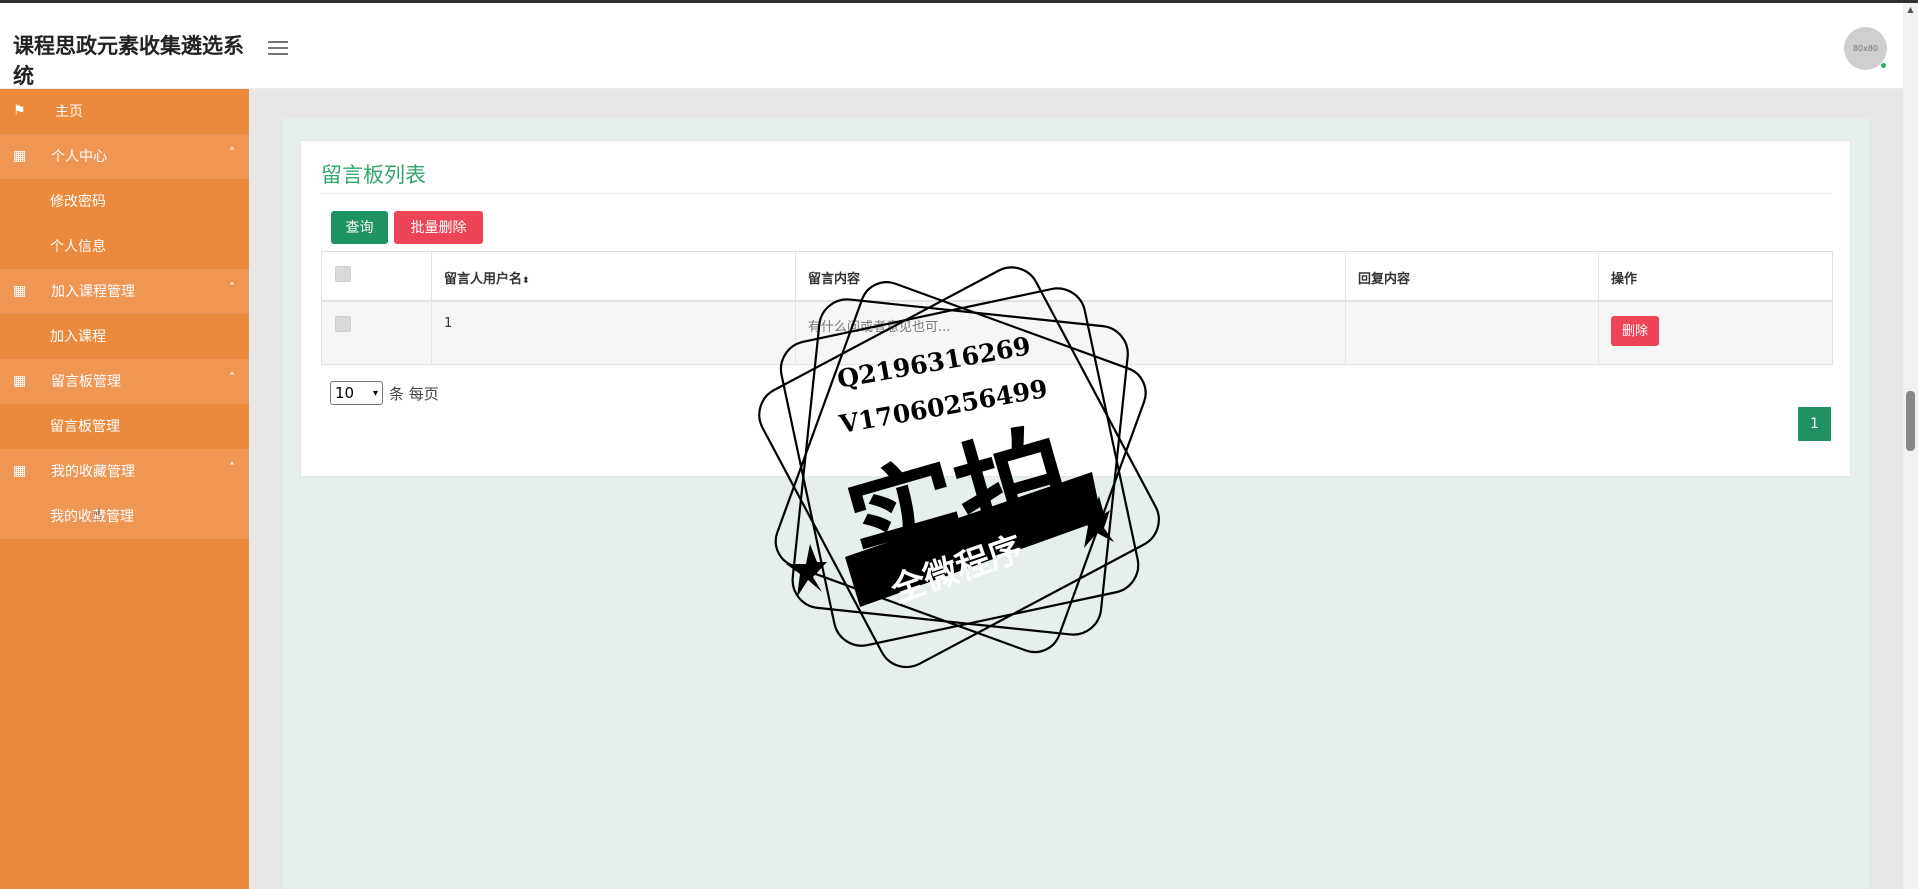  Describe the element at coordinates (93, 292) in the screenshot. I see `sidebar-item-label: 加入课程管理` at that location.